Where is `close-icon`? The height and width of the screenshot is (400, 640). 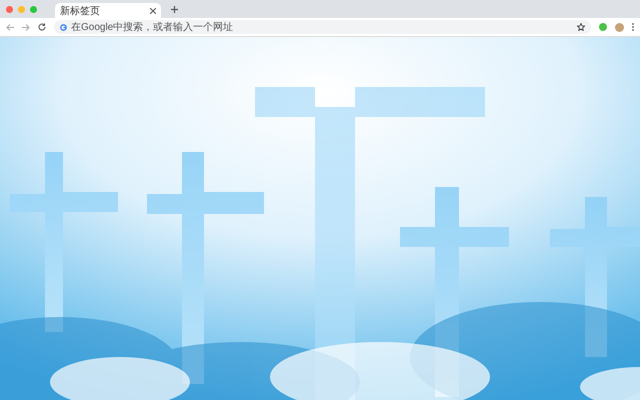
close-icon is located at coordinates (153, 11).